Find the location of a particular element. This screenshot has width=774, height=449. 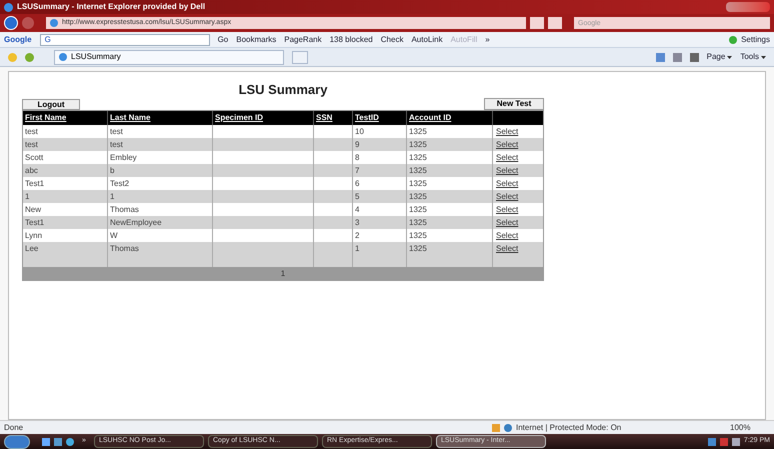

new-test-button: New Test is located at coordinates (514, 104).